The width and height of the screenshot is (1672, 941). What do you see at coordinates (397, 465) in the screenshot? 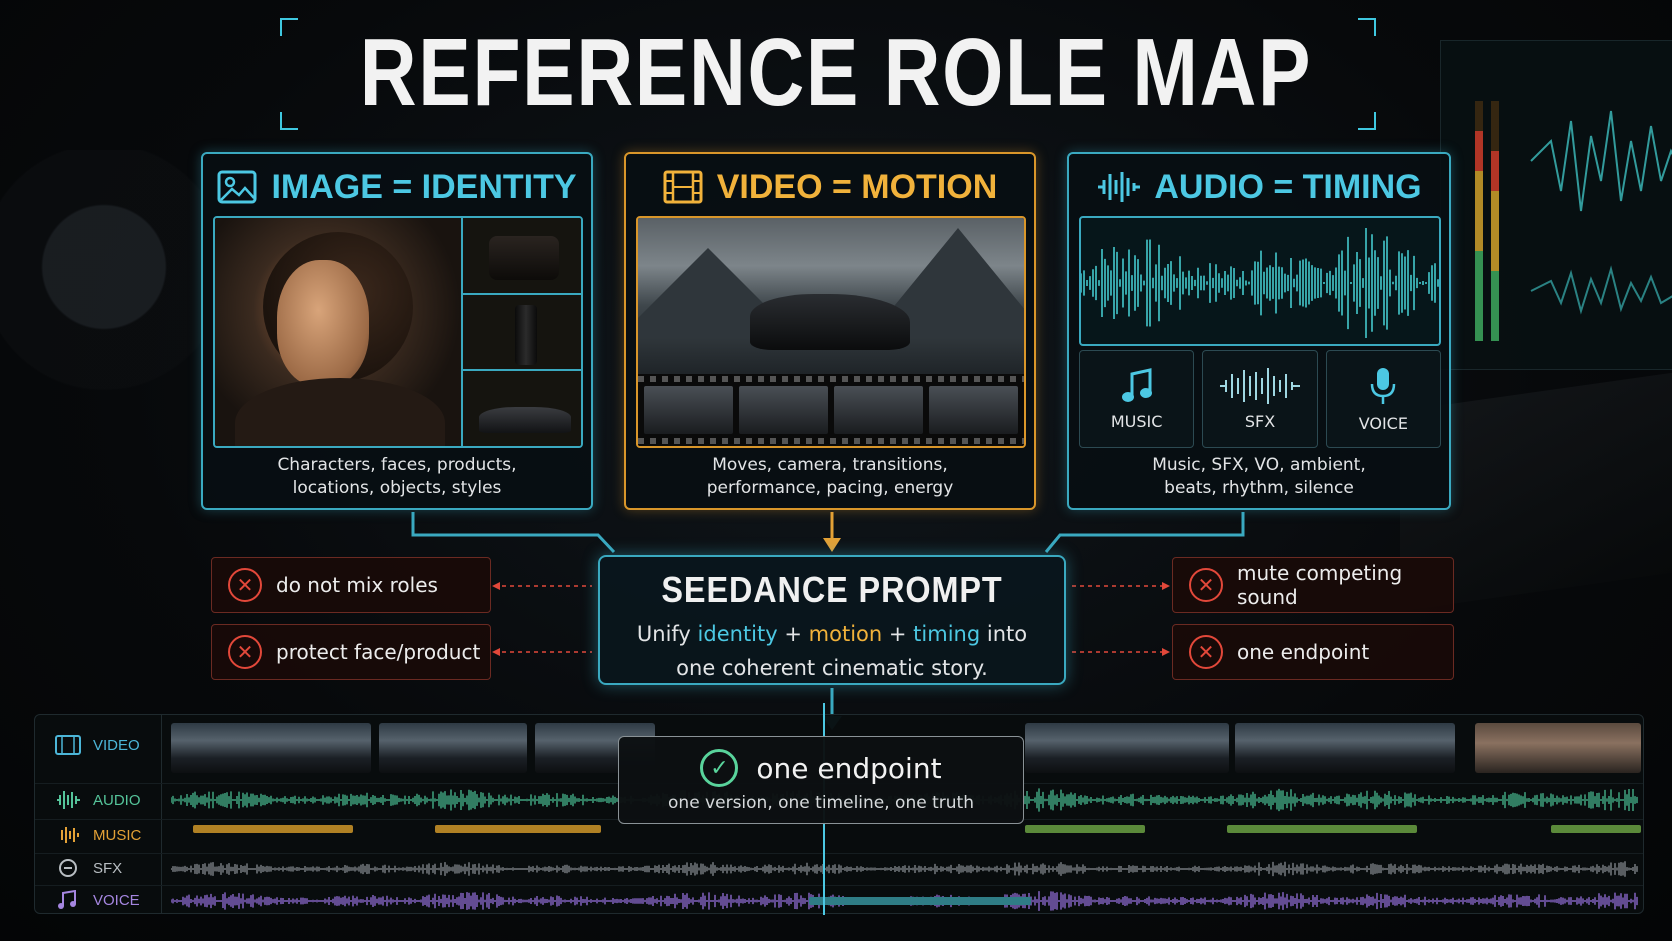
I see `image-desc-line-1: Characters, faces, products,` at bounding box center [397, 465].